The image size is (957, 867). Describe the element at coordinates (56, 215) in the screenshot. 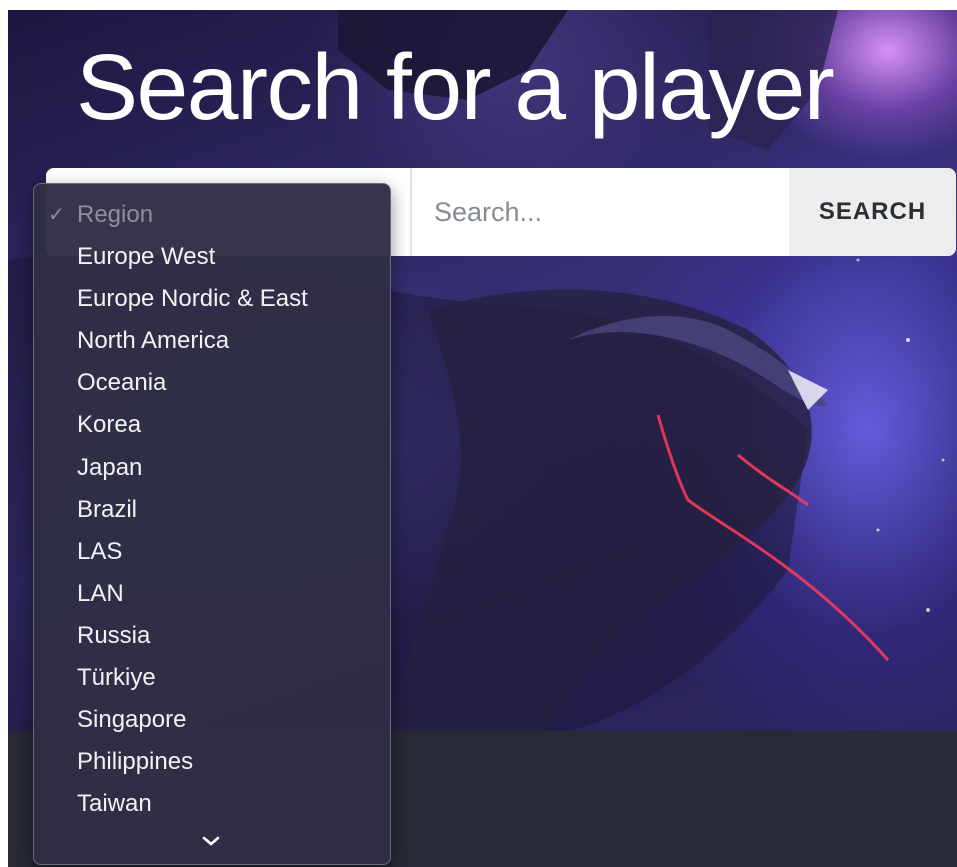

I see `checkmark-icon: ✓` at that location.